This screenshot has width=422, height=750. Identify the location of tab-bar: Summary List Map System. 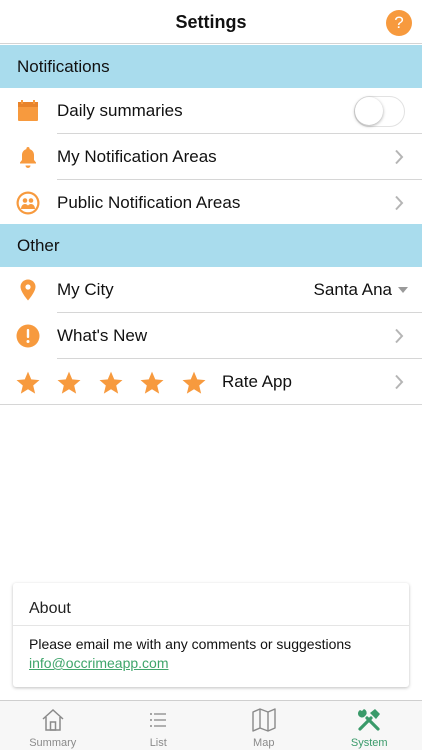
(211, 725).